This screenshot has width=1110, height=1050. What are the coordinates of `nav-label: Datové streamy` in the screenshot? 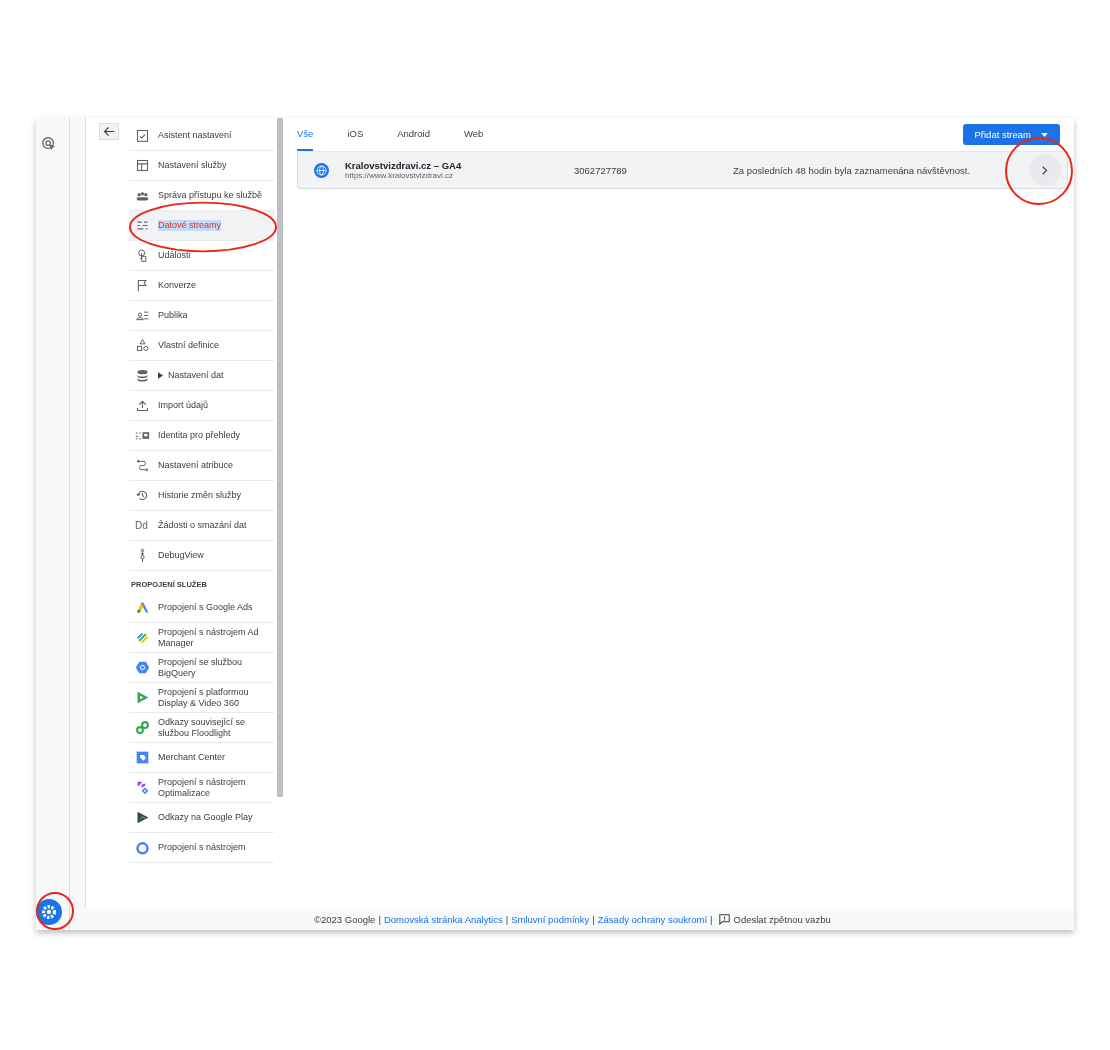 It's located at (190, 225).